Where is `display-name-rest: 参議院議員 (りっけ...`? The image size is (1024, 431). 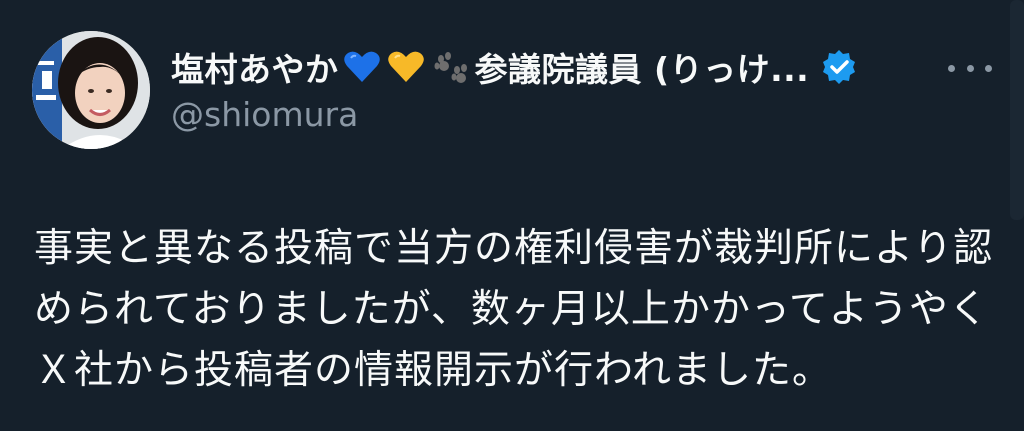
display-name-rest: 参議院議員 (りっけ... is located at coordinates (642, 67).